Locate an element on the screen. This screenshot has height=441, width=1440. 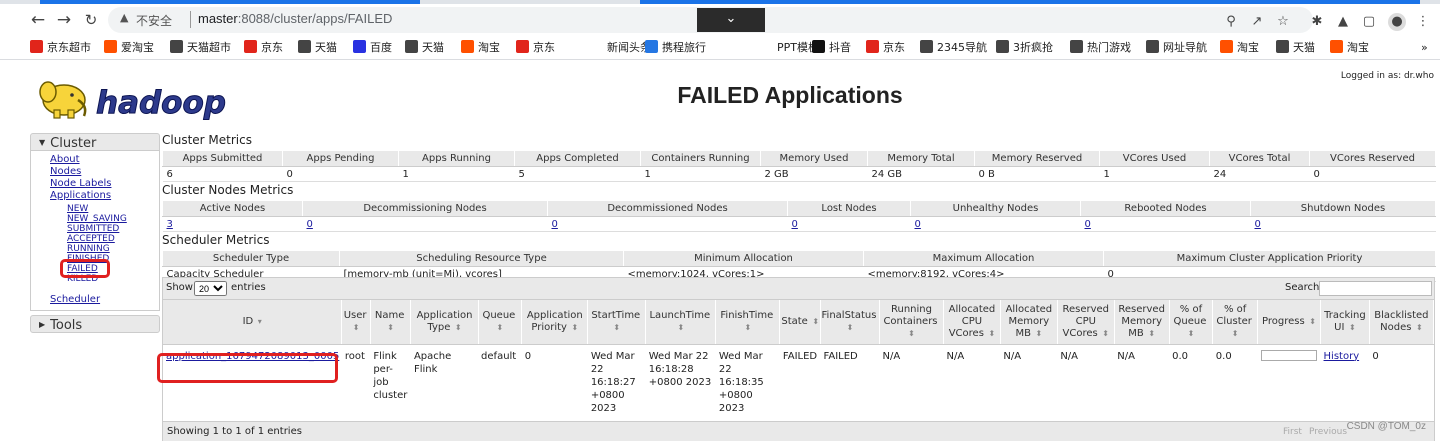
bookmark-item: 热门游戏 is located at coordinates (1100, 48).